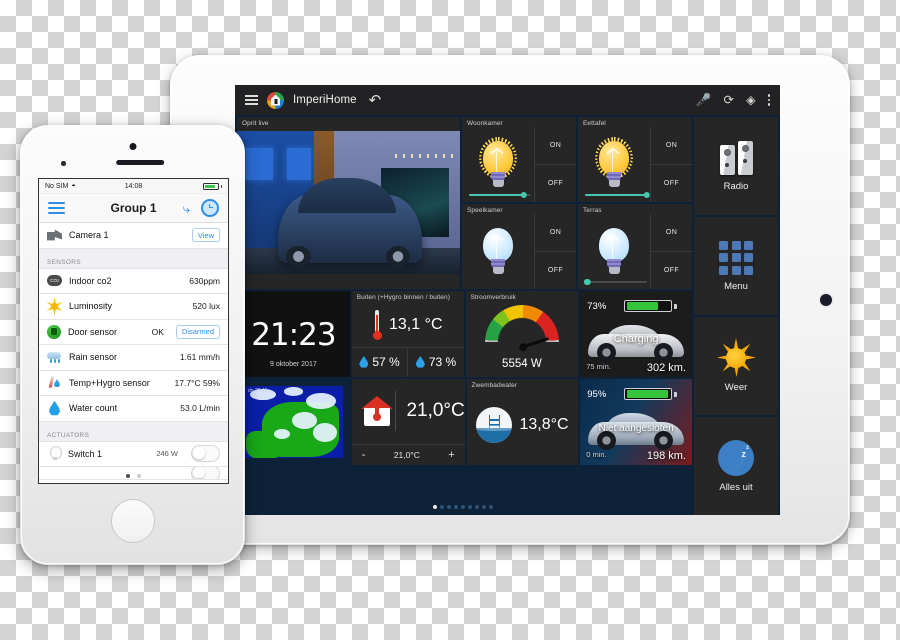 The height and width of the screenshot is (640, 900). What do you see at coordinates (704, 100) in the screenshot?
I see `microphone-icon: 🎤` at bounding box center [704, 100].